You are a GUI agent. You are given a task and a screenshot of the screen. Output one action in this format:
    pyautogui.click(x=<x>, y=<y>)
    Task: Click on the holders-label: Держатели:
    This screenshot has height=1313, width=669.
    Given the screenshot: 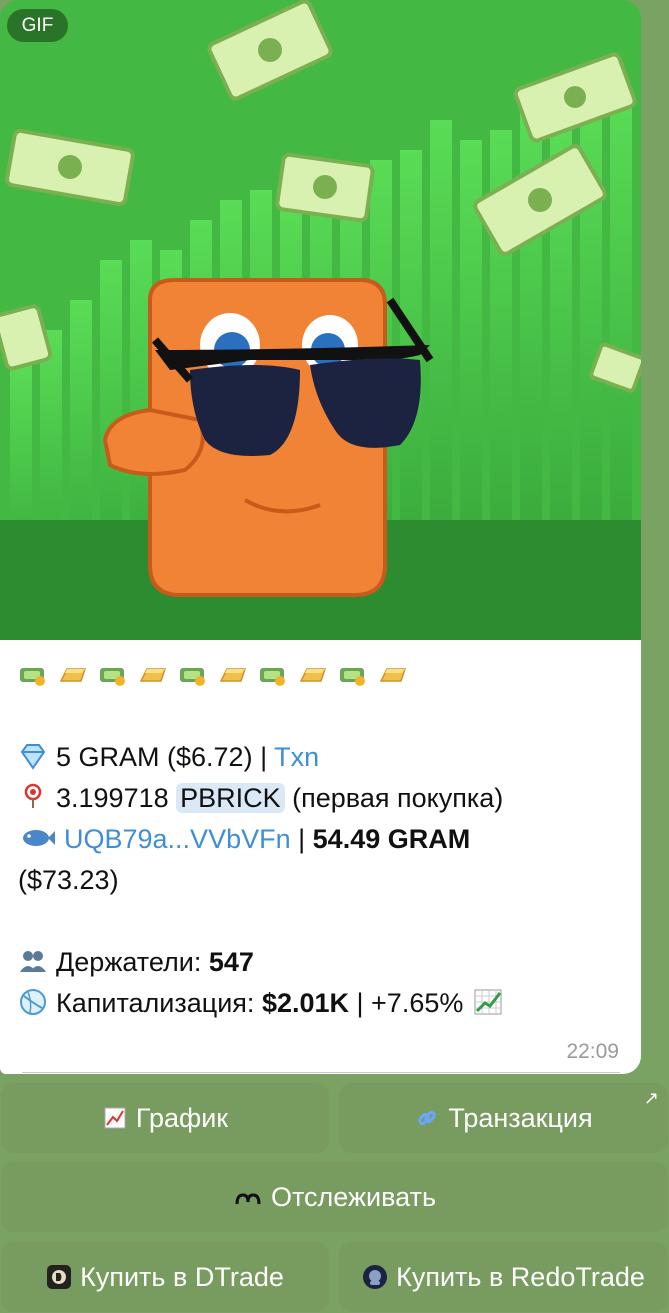 What is the action you would take?
    pyautogui.click(x=132, y=962)
    